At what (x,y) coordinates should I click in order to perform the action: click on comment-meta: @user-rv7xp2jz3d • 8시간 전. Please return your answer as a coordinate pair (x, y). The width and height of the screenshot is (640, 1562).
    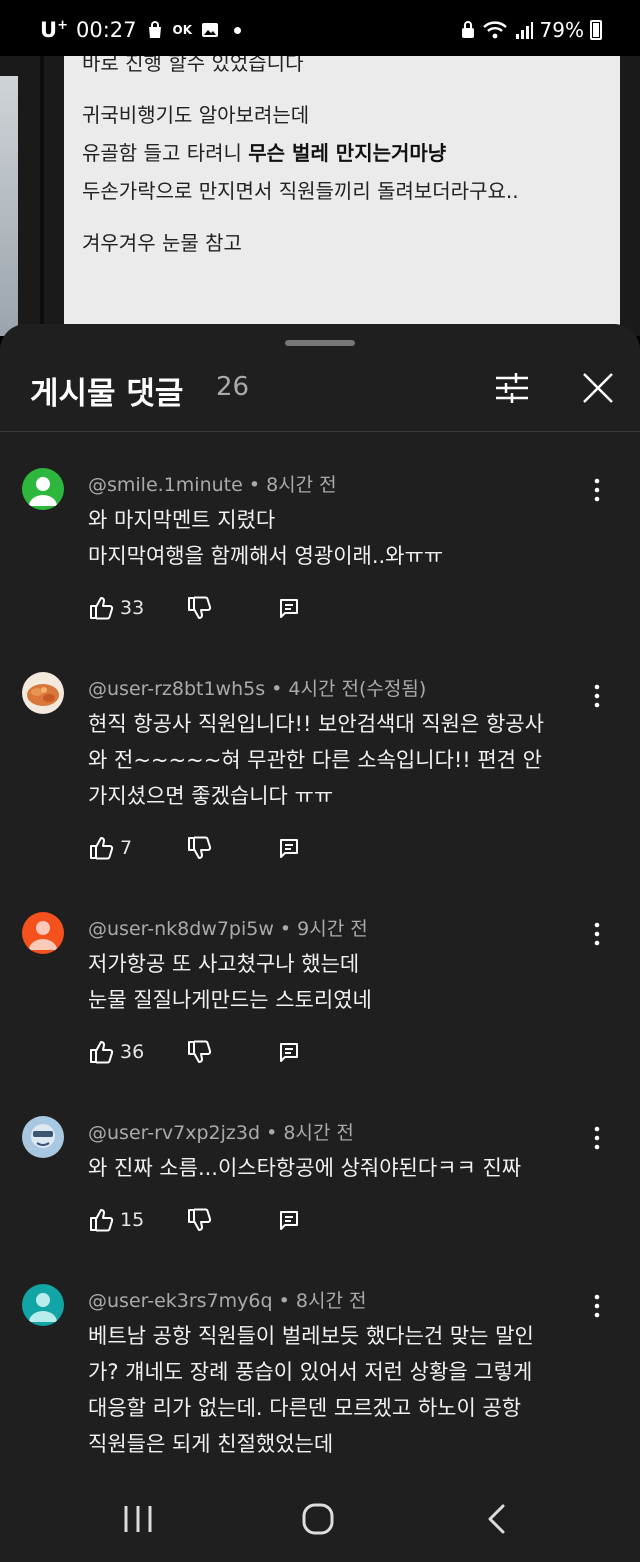
    Looking at the image, I should click on (221, 1133).